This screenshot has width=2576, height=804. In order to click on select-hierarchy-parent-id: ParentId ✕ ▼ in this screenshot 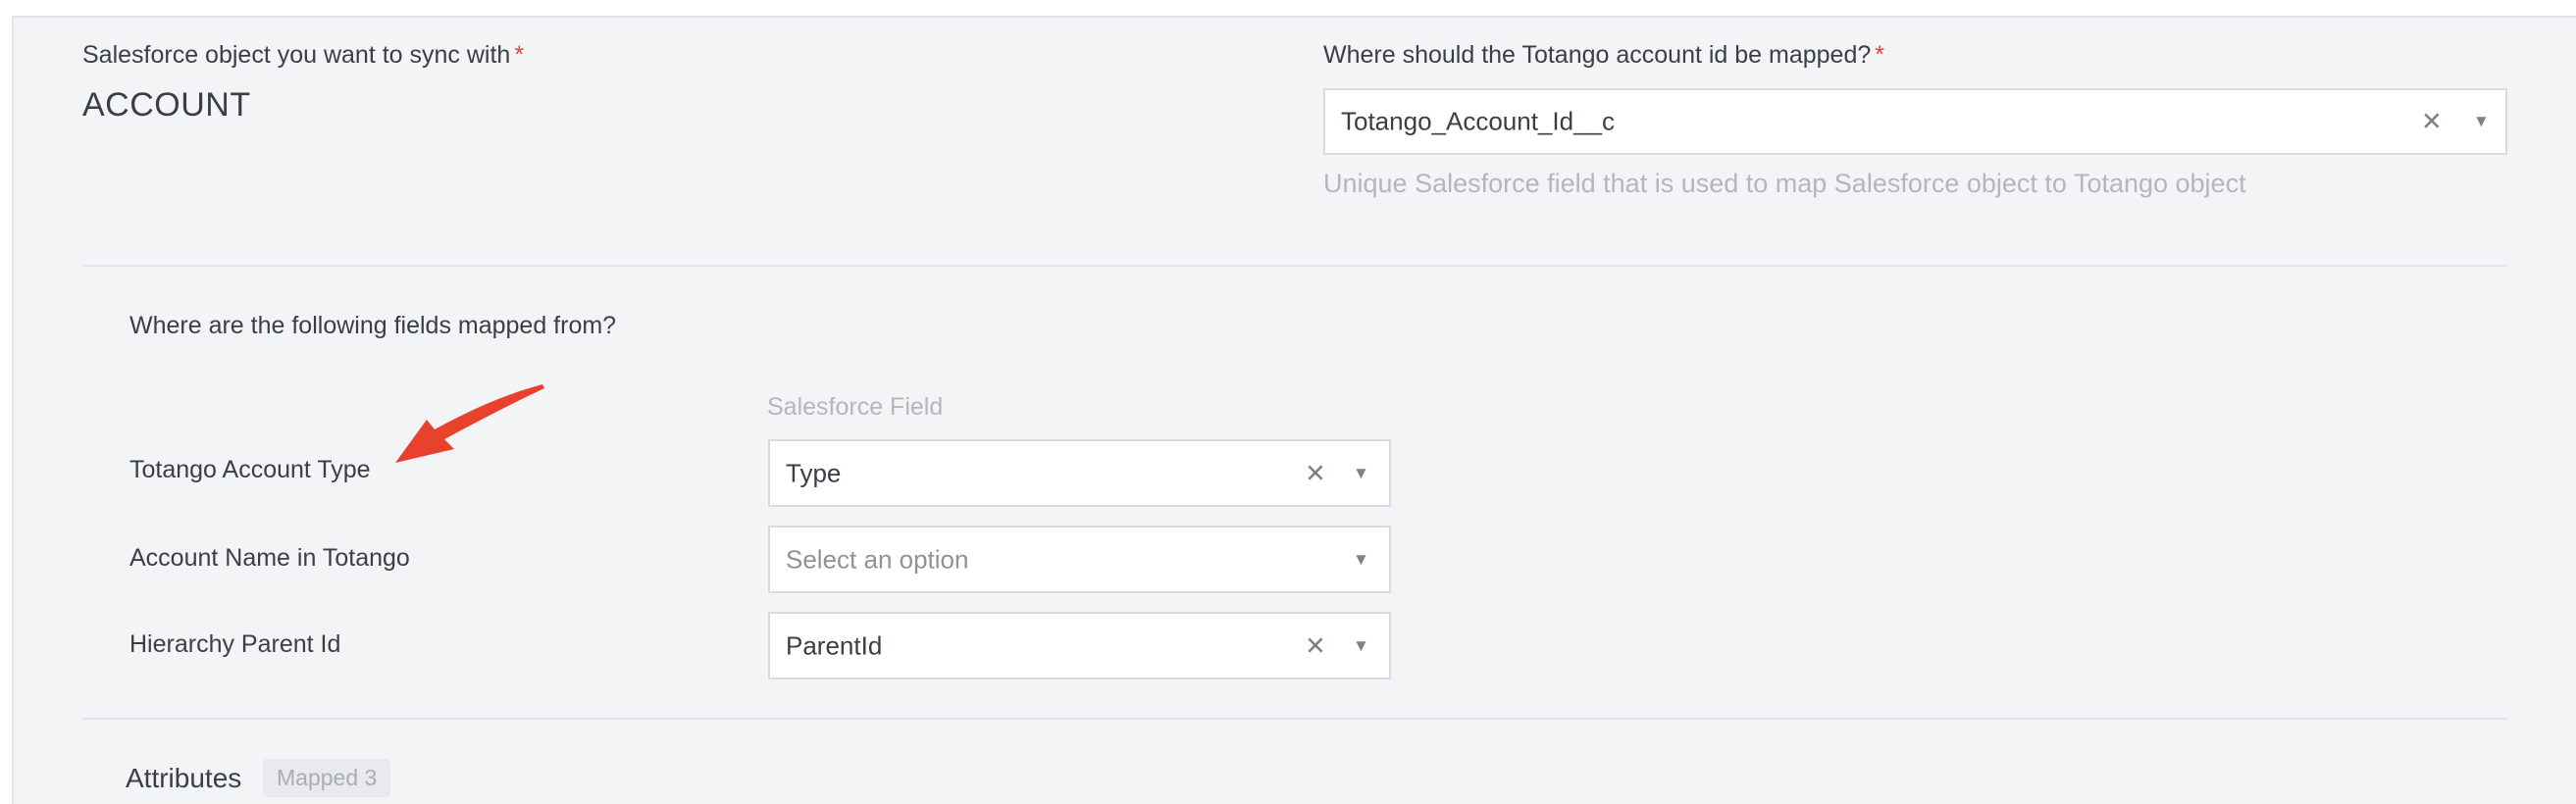, I will do `click(1079, 645)`.